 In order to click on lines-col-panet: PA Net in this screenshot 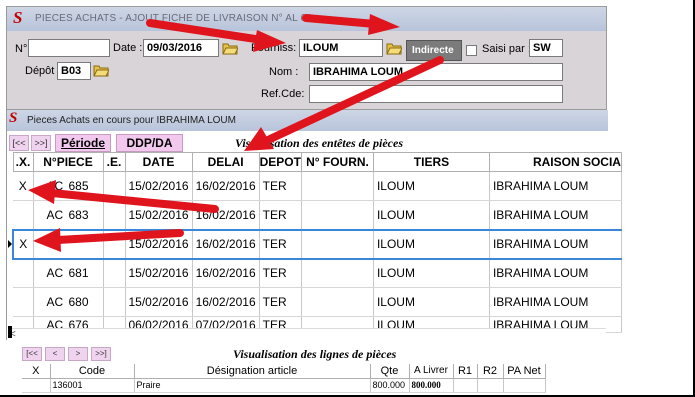, I will do `click(524, 371)`.